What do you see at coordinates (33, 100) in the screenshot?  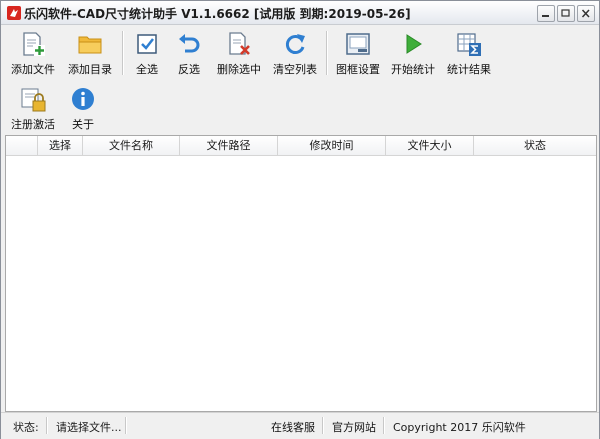 I see `lock-icon` at bounding box center [33, 100].